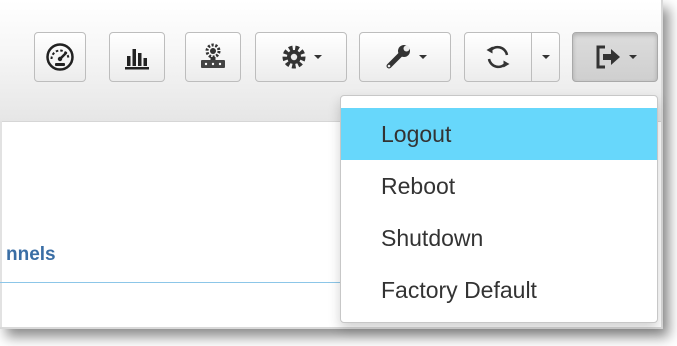  Describe the element at coordinates (499, 238) in the screenshot. I see `menu-item-shutdown: Shutdown` at that location.